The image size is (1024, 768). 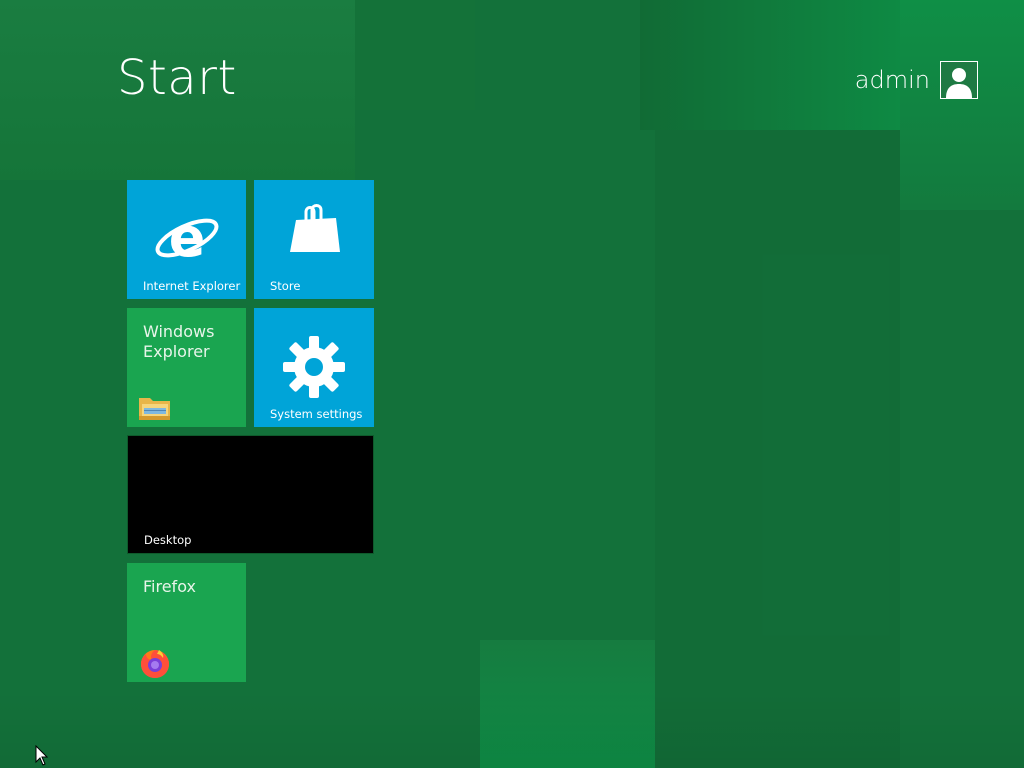 I want to click on tile-label: Internet Explorer, so click(x=192, y=286).